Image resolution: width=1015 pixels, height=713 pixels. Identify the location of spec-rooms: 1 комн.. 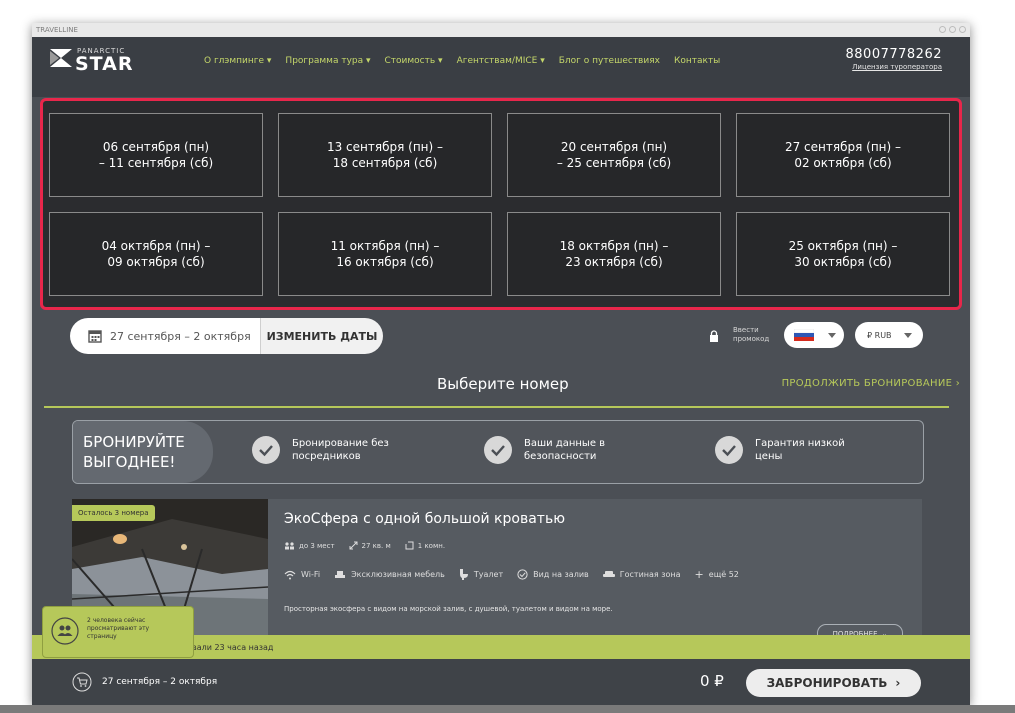
(431, 545).